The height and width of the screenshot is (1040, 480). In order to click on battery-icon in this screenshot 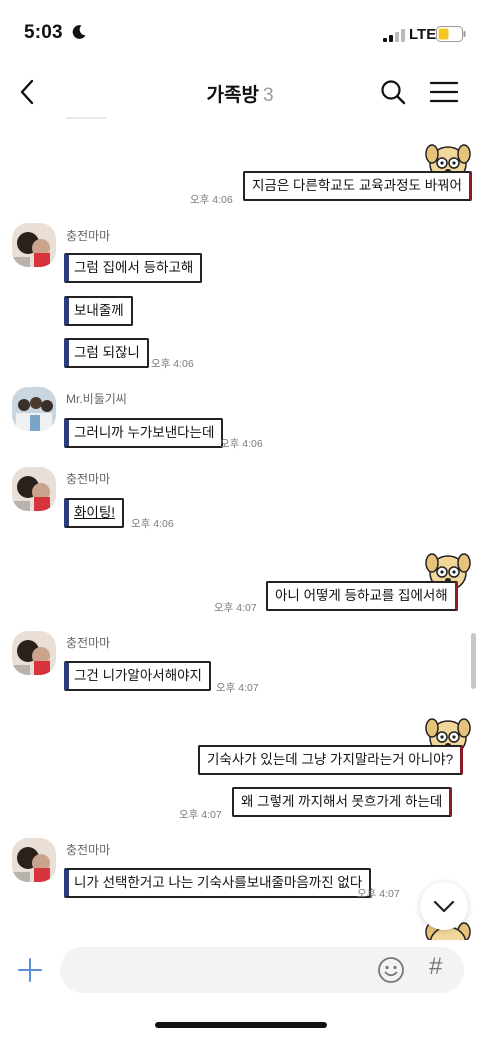, I will do `click(451, 34)`.